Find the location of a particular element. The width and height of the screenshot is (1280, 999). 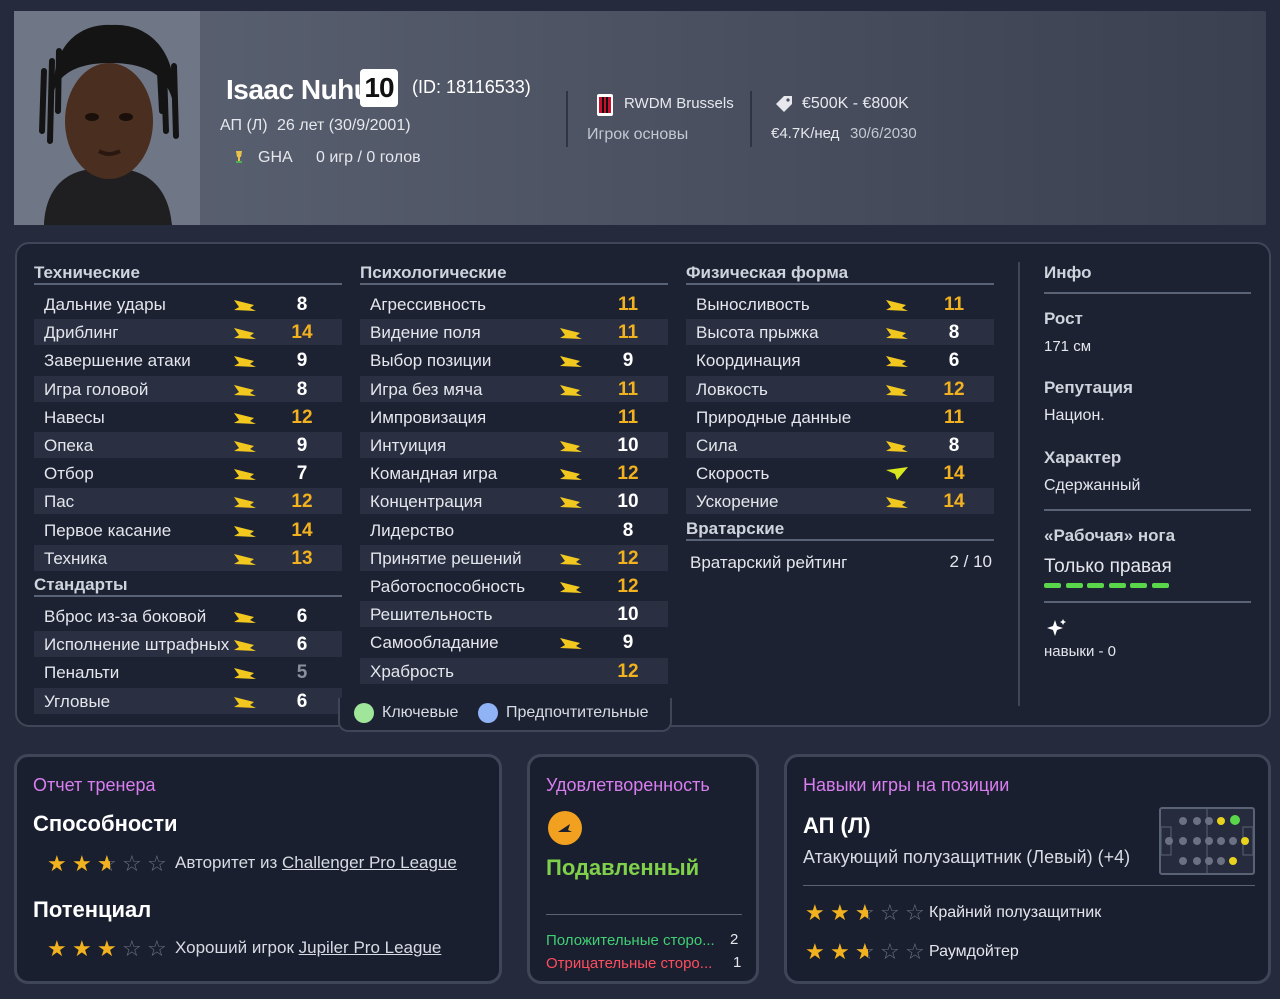

attribute-row: Пенальти 5 is located at coordinates (188, 672).